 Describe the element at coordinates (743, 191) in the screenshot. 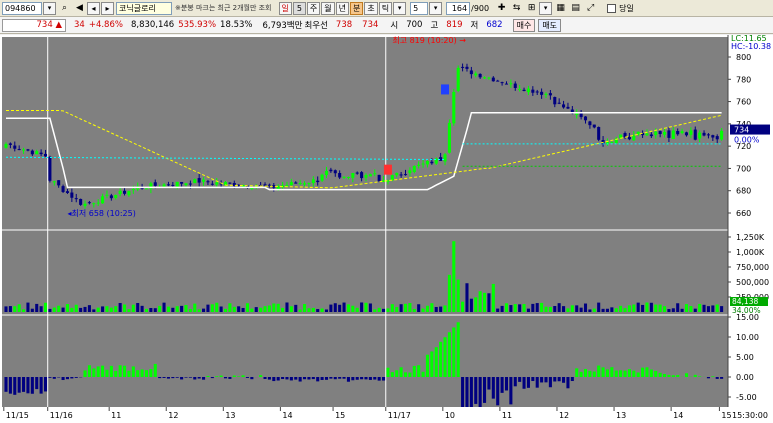

I see `price-tick-label: 680` at that location.